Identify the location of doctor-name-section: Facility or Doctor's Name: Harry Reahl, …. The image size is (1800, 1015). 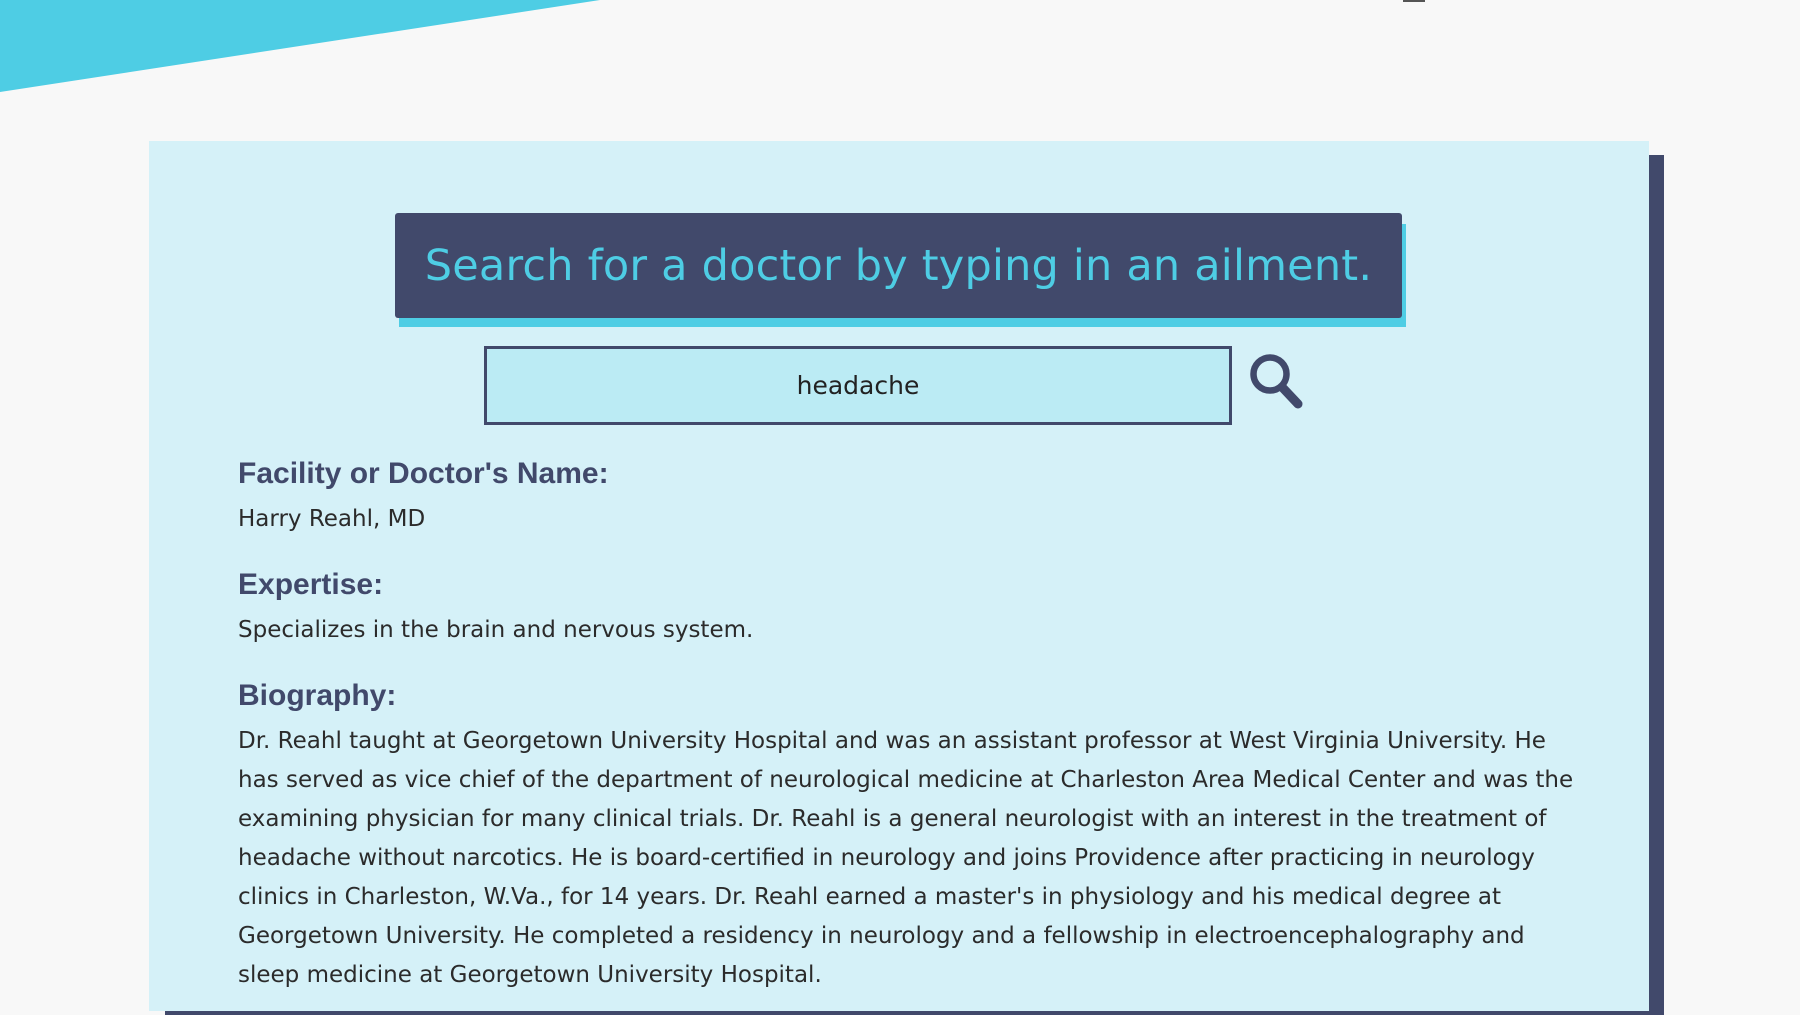
(423, 497).